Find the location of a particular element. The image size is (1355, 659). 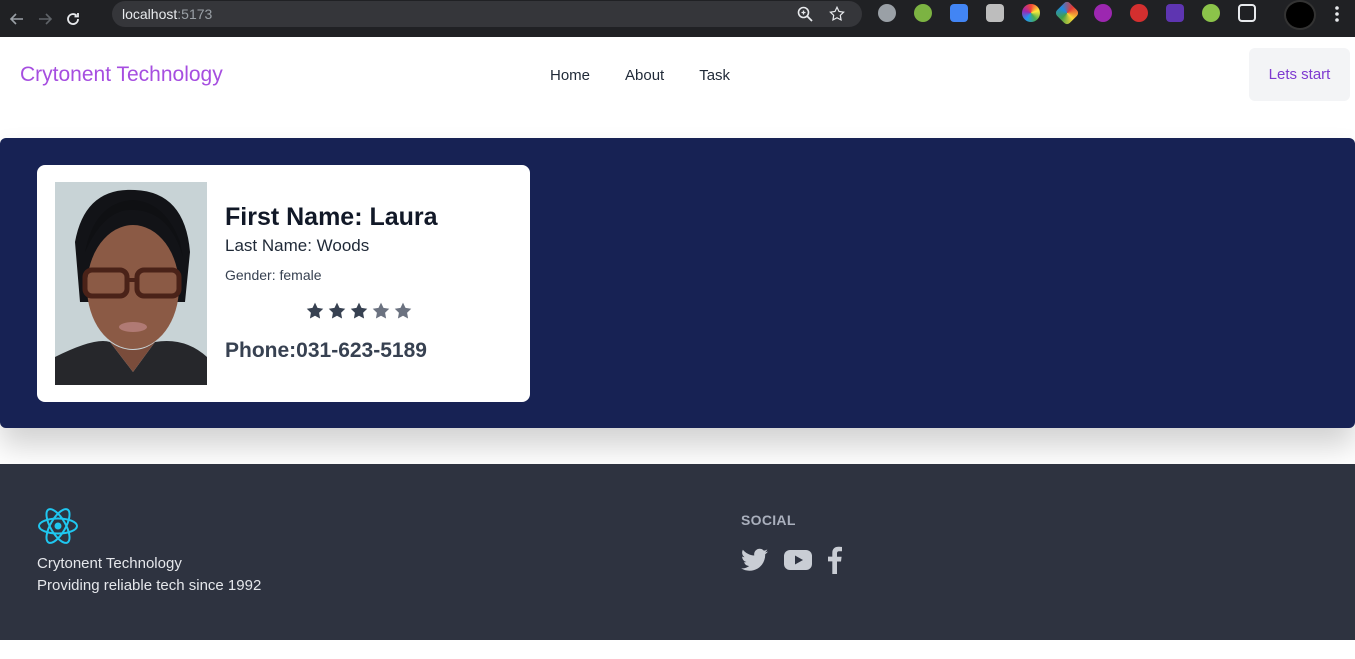

first-name: First Name: Laura is located at coordinates (331, 217).